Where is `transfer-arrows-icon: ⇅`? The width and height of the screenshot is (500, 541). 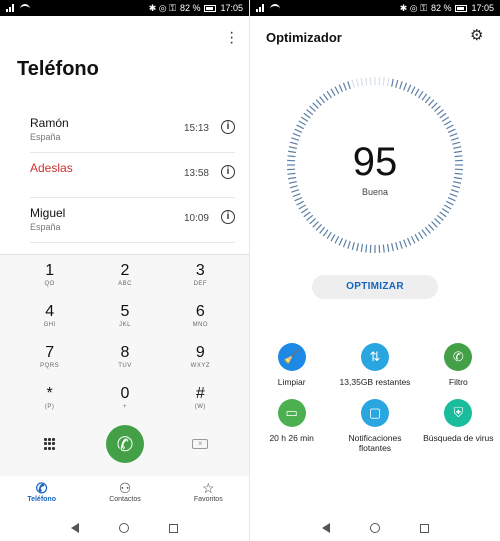 transfer-arrows-icon: ⇅ is located at coordinates (374, 357).